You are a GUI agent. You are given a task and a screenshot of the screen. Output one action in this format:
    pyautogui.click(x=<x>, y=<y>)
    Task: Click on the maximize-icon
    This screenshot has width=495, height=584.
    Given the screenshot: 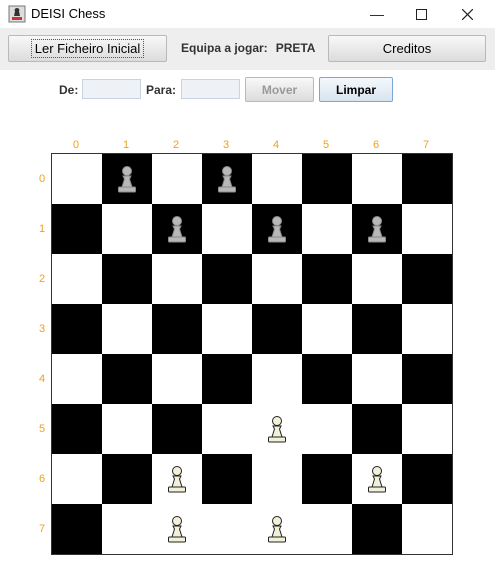 What is the action you would take?
    pyautogui.click(x=421, y=14)
    